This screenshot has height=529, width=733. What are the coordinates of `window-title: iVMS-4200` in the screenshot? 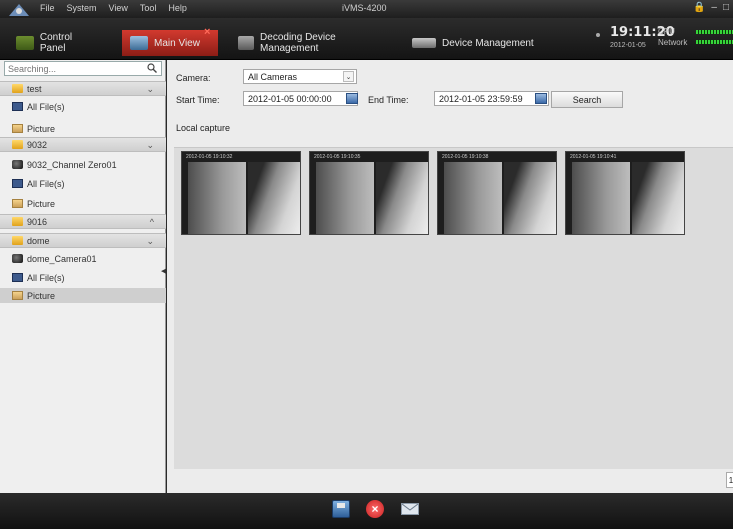 It's located at (364, 8).